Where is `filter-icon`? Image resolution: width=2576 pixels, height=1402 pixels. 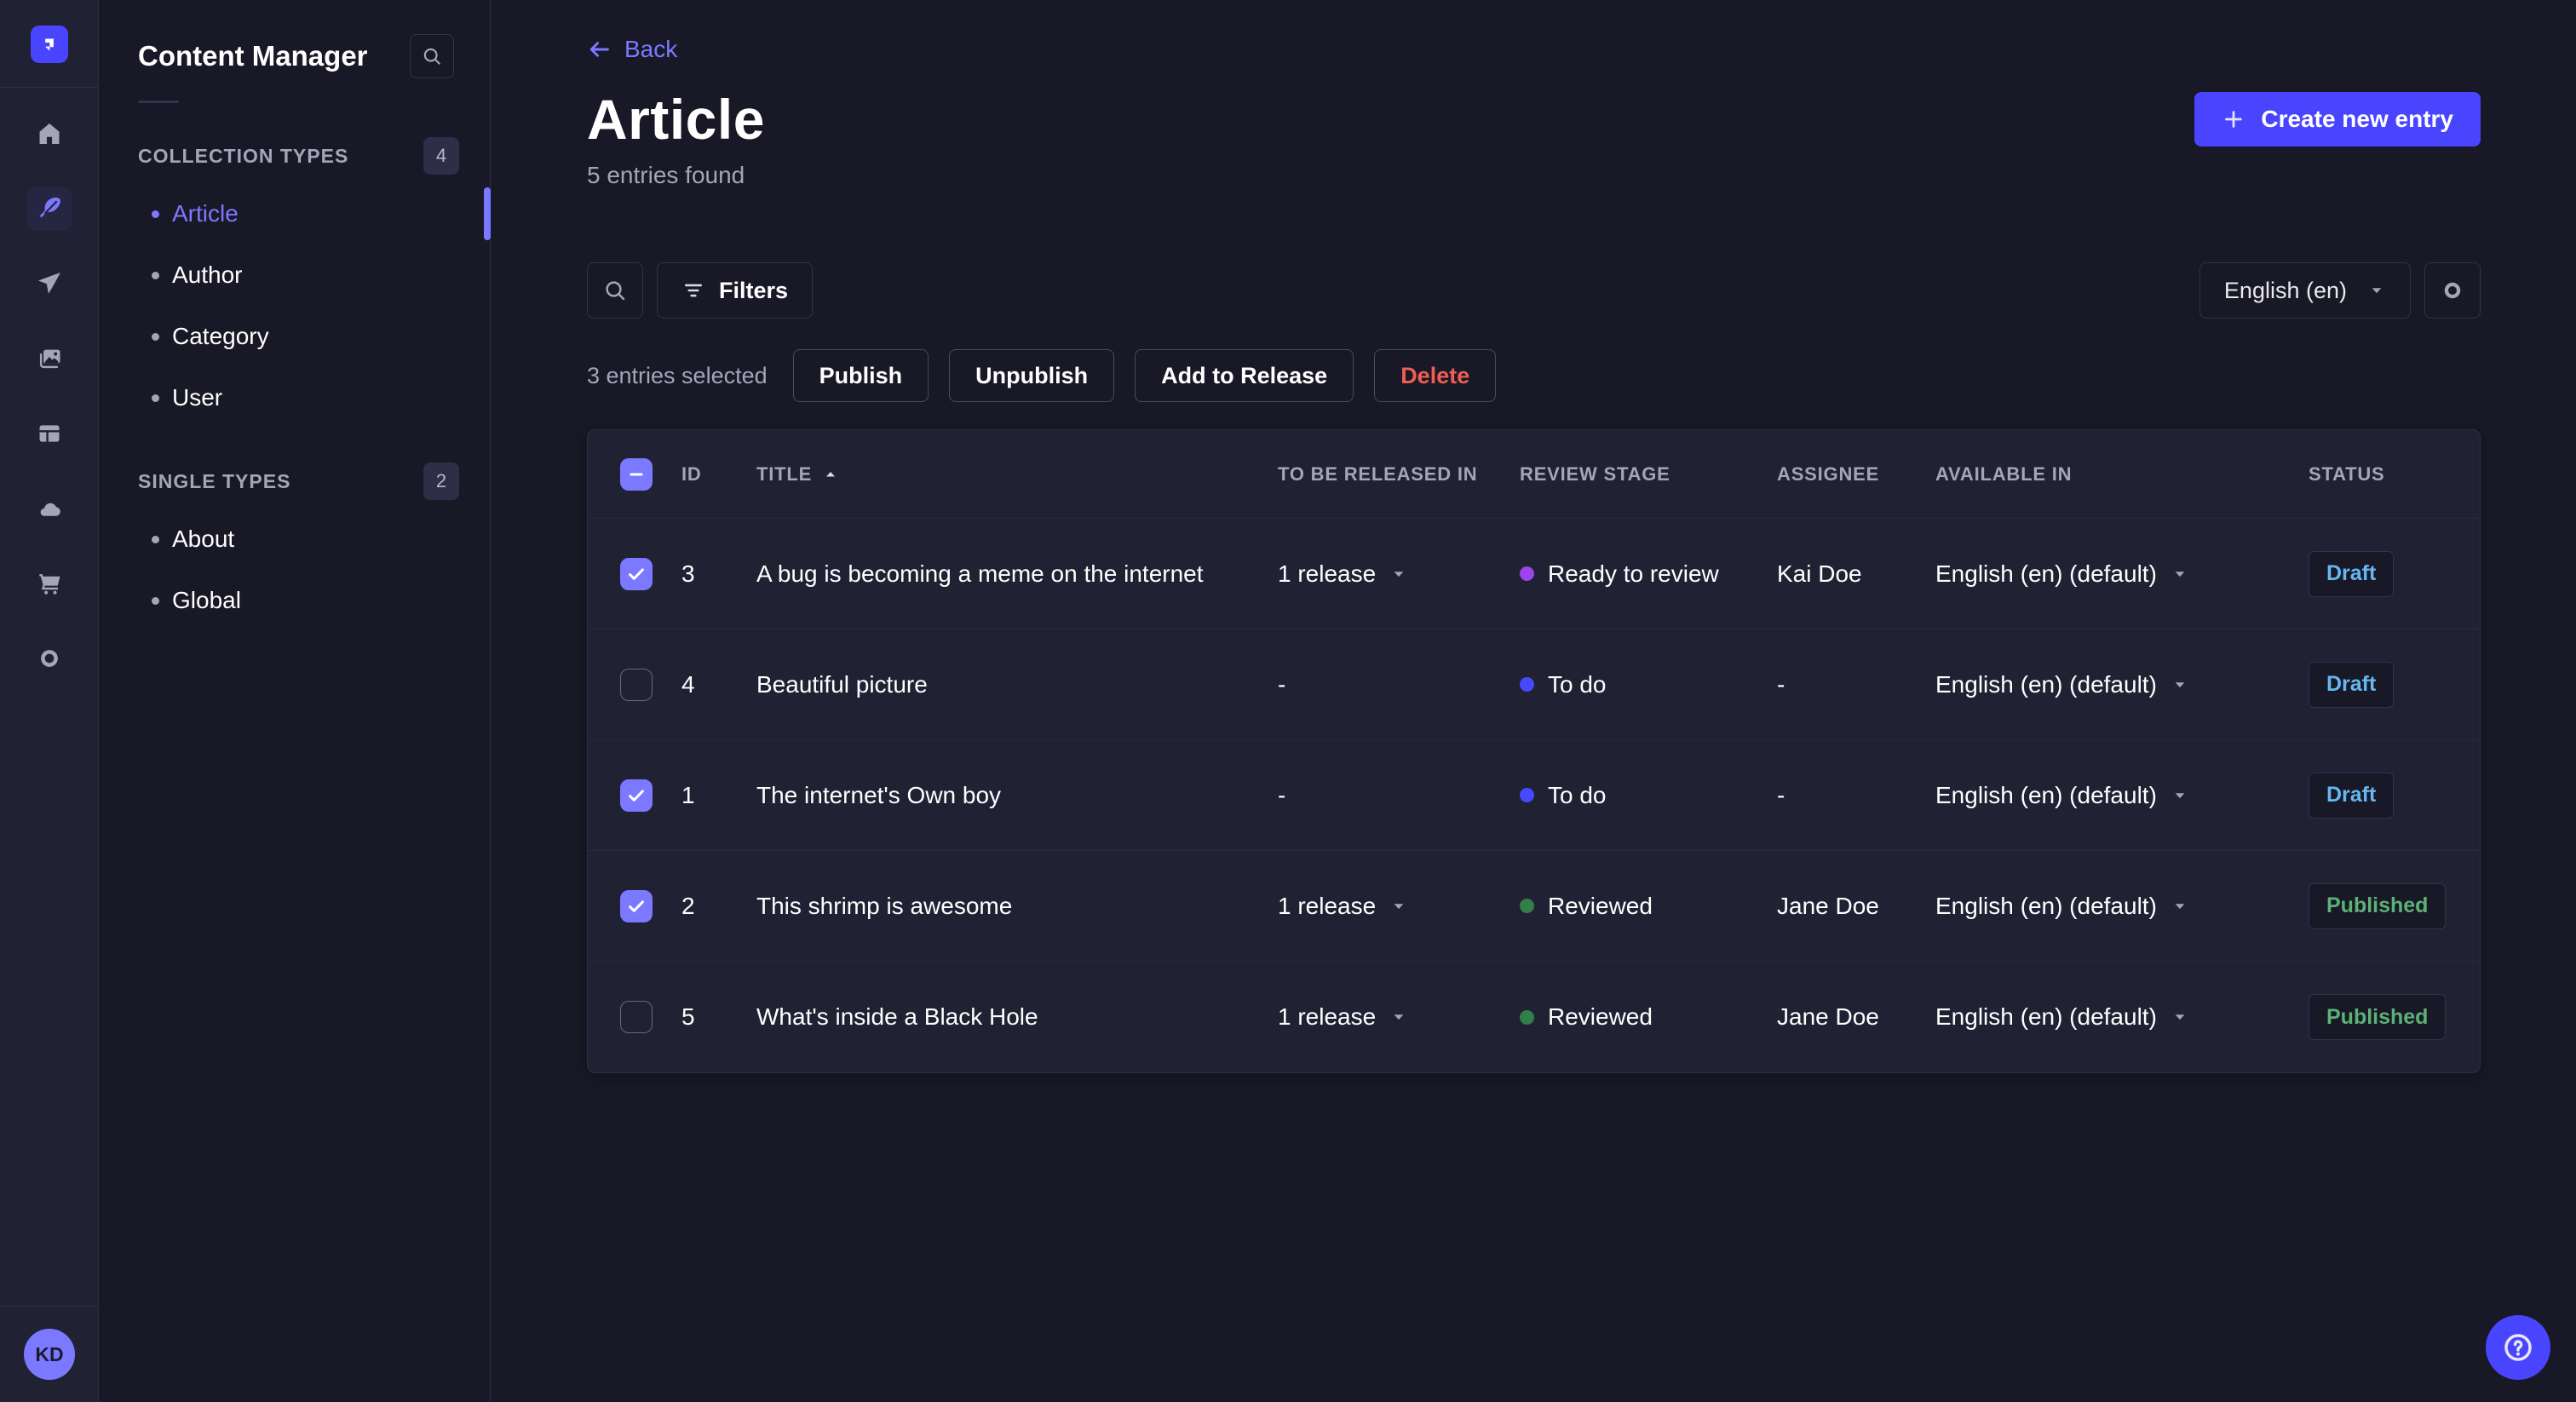 filter-icon is located at coordinates (694, 290).